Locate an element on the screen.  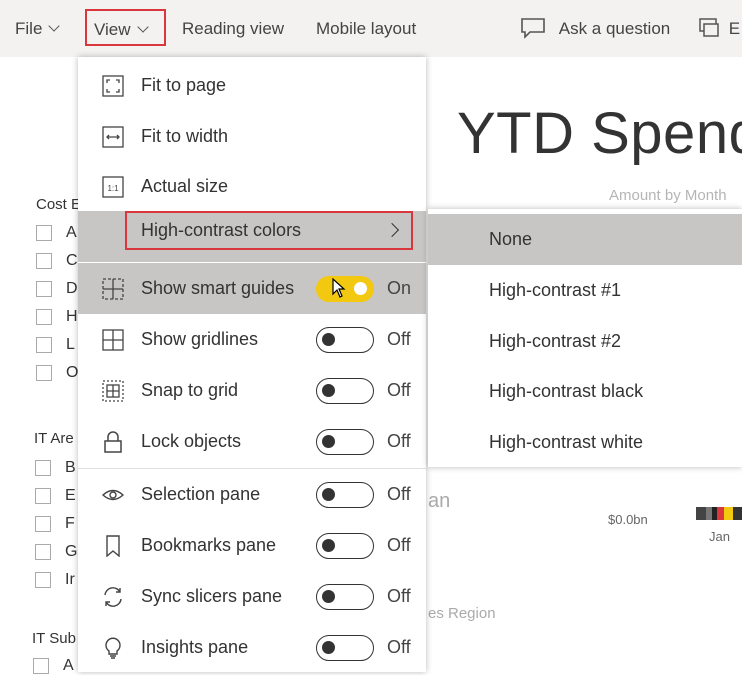
slicer-option: L is located at coordinates (55, 345).